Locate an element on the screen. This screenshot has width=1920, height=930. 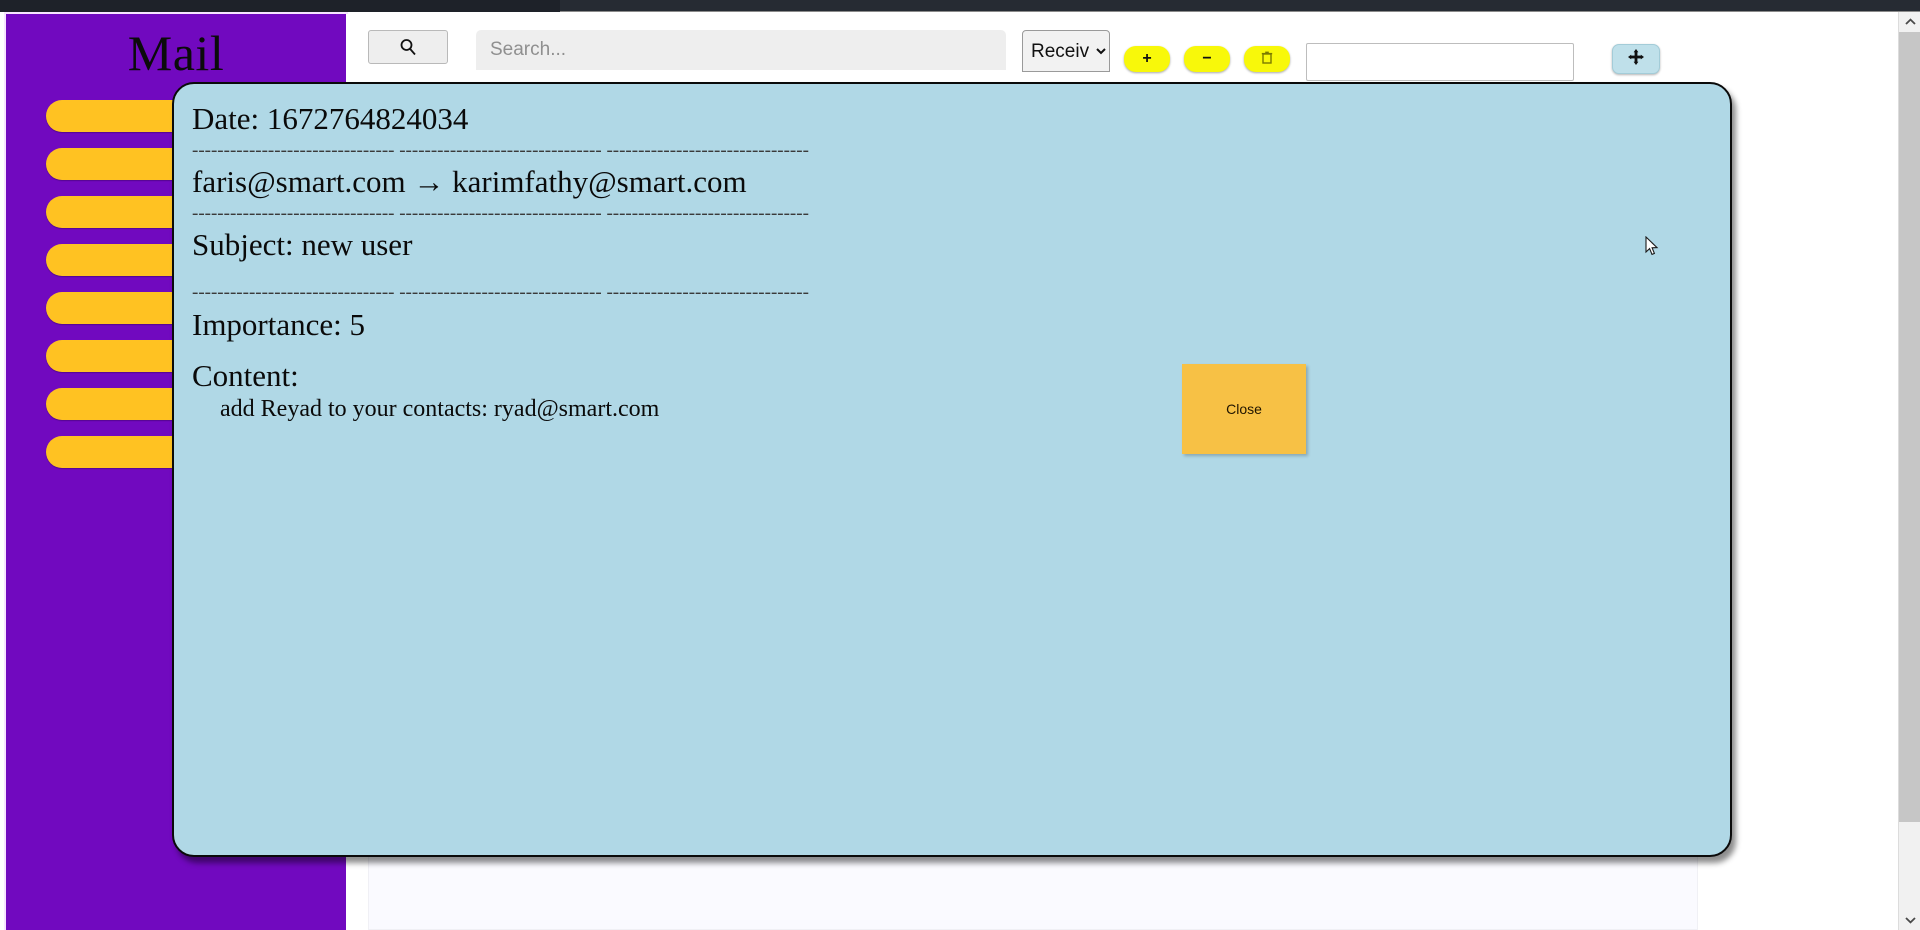
add-button: + is located at coordinates (1147, 59).